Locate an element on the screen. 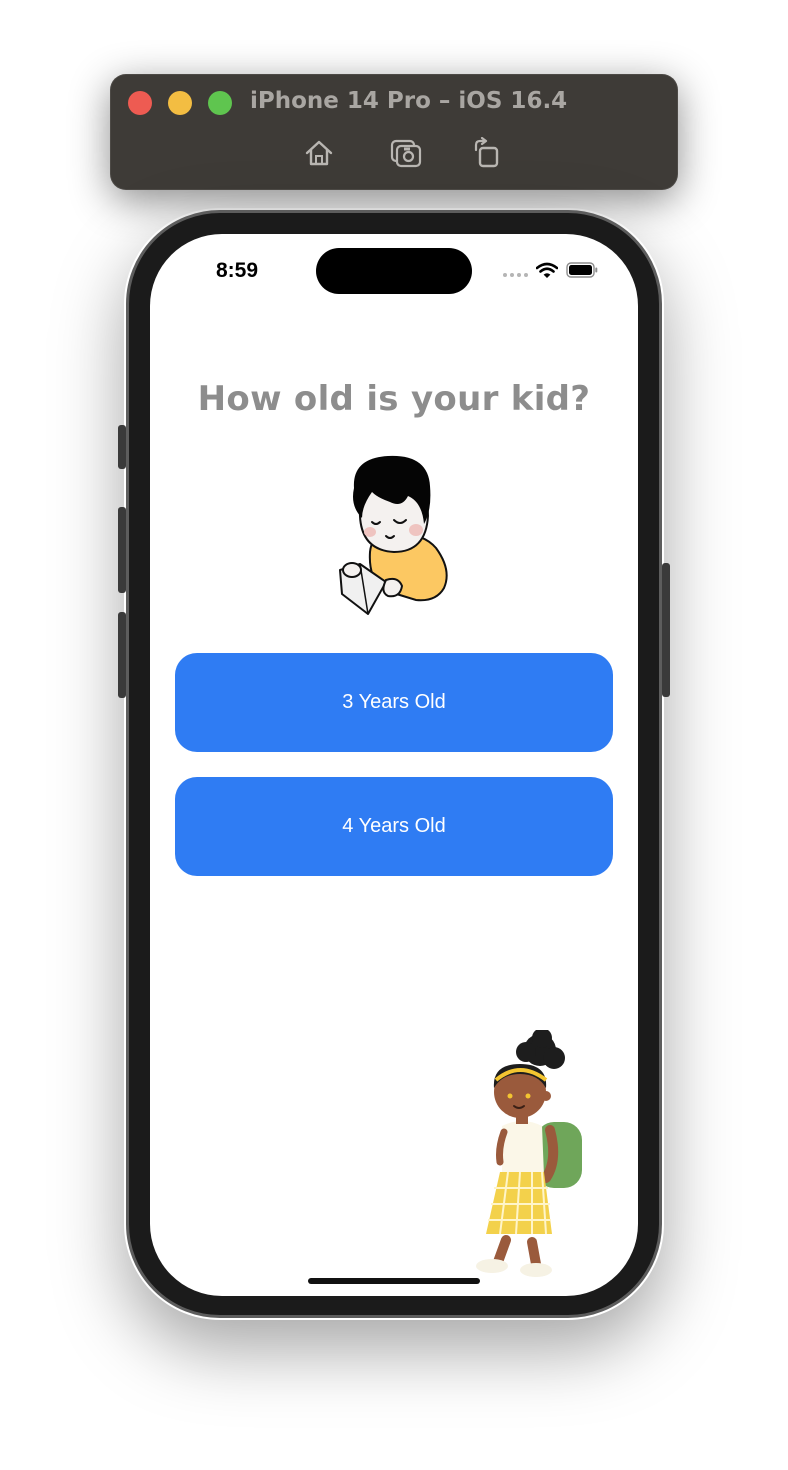 The width and height of the screenshot is (788, 1470). home-indicator is located at coordinates (394, 1281).